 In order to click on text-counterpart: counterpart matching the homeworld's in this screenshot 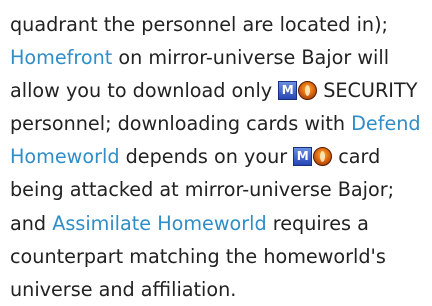, I will do `click(198, 256)`.